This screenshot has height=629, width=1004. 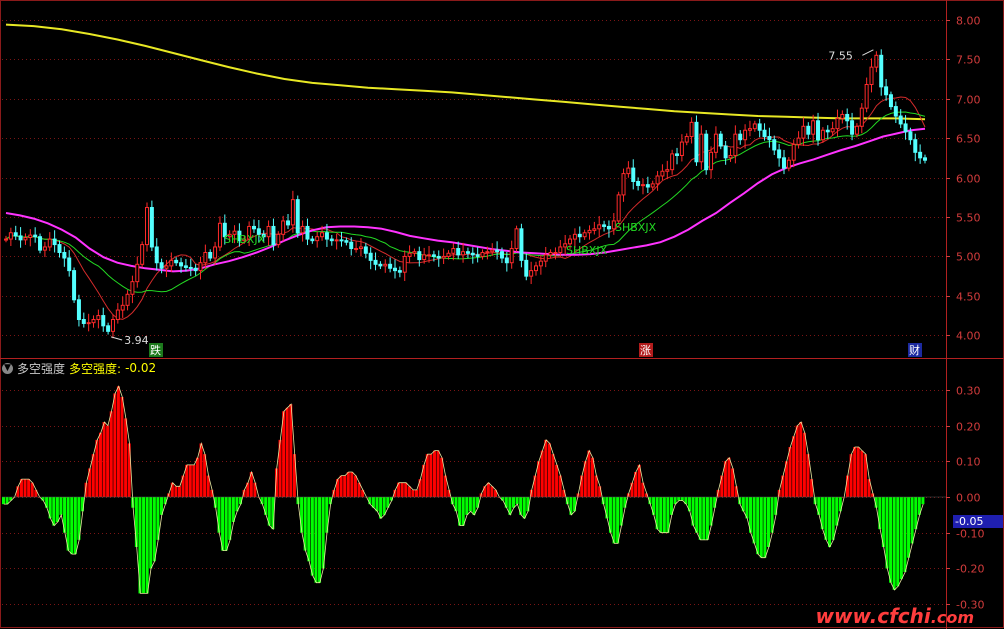 I want to click on marker-up: 涨, so click(x=645, y=350).